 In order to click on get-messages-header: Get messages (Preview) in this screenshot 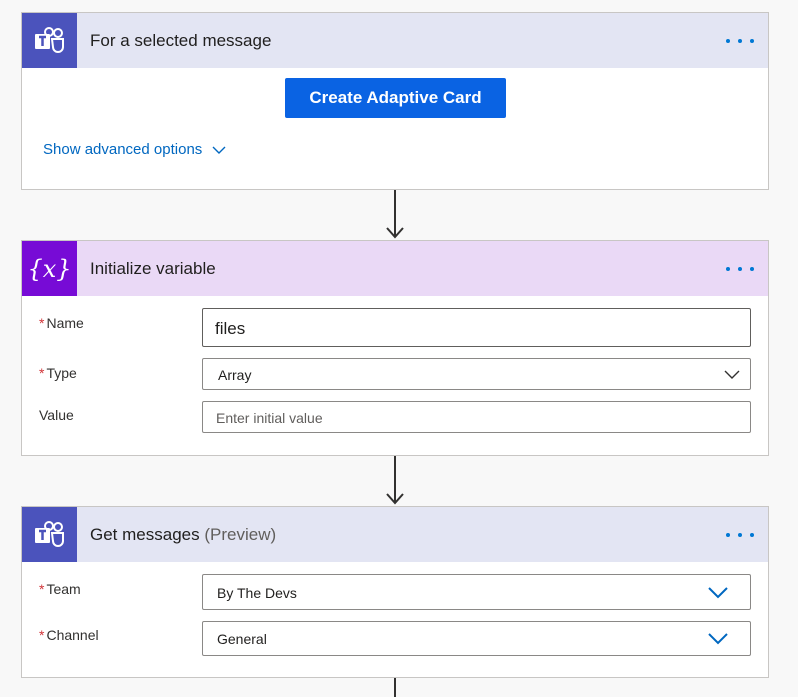, I will do `click(395, 534)`.